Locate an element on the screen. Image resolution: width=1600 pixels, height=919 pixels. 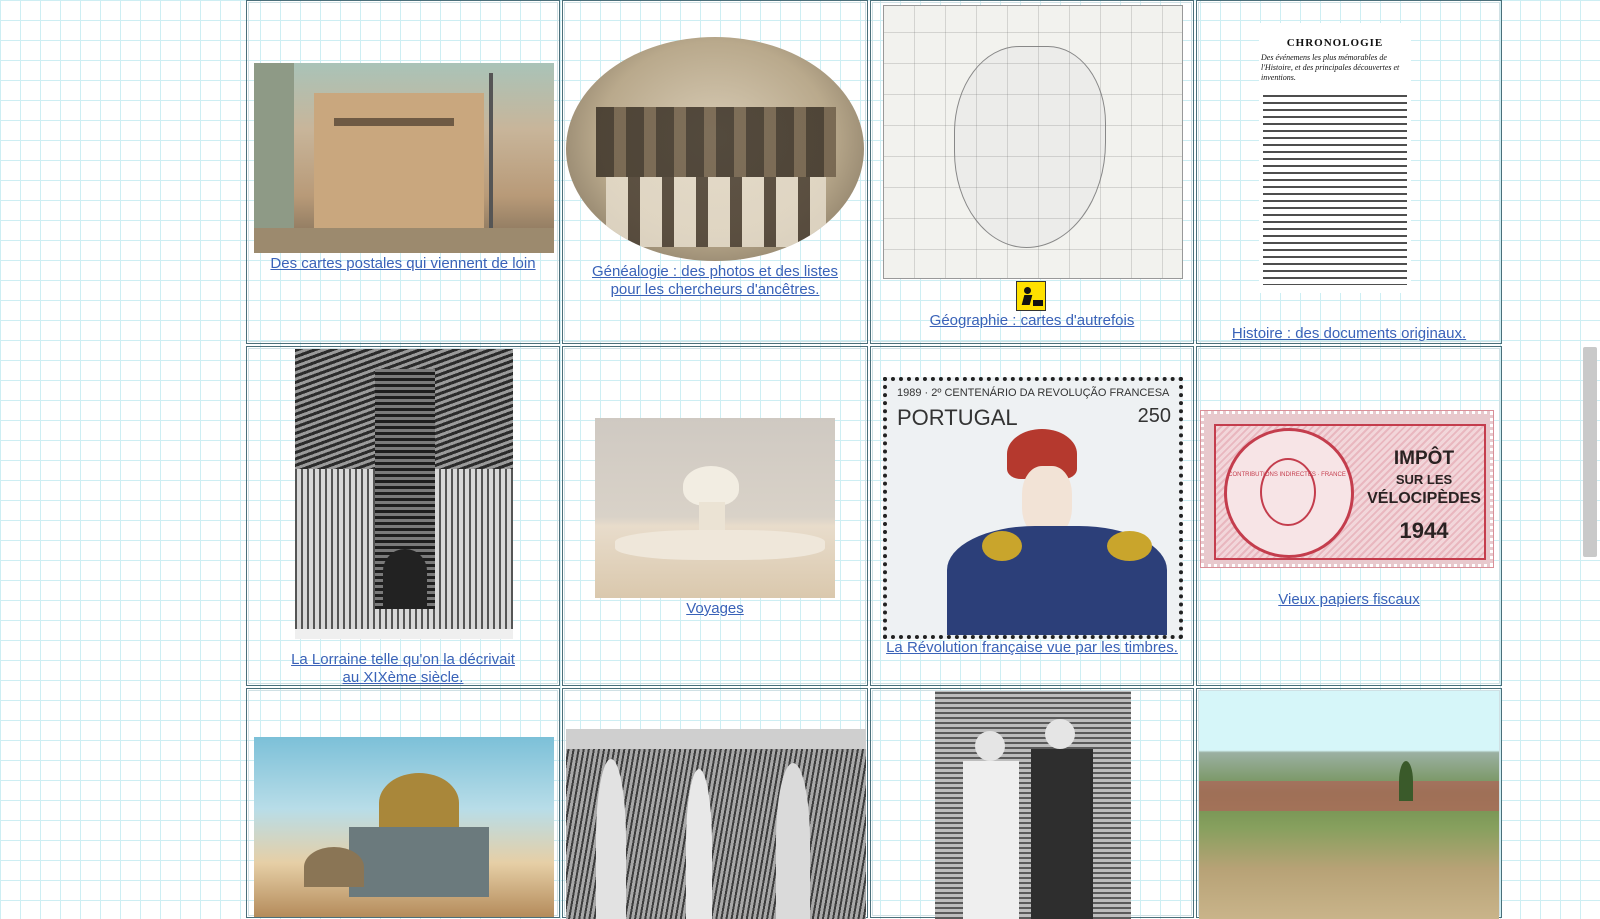
genealogy-link-line1: Généalogie : des photos et des listes is located at coordinates (715, 272).